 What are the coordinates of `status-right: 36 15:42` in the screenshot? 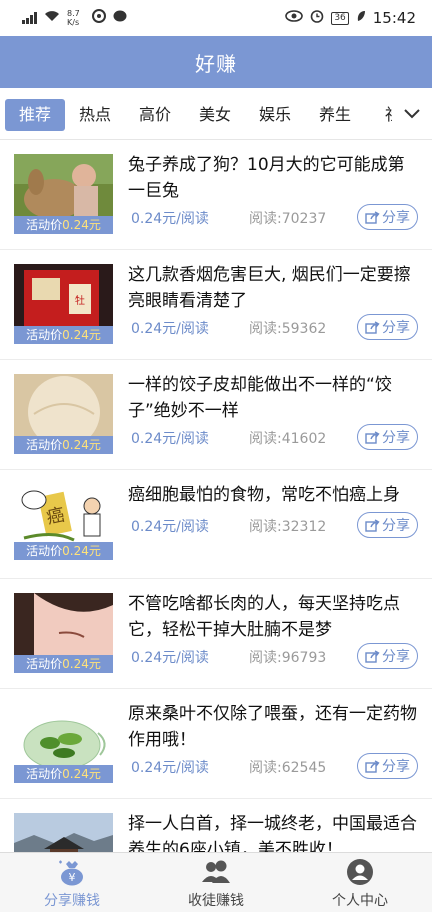 It's located at (350, 18).